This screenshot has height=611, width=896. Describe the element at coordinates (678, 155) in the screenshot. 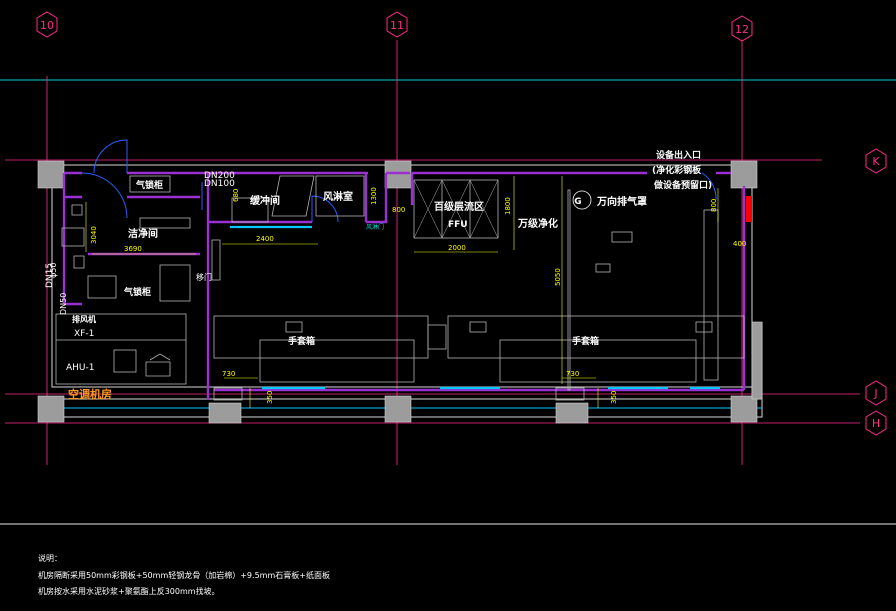

I see `label-equipment-entrance: 设备出入口` at that location.